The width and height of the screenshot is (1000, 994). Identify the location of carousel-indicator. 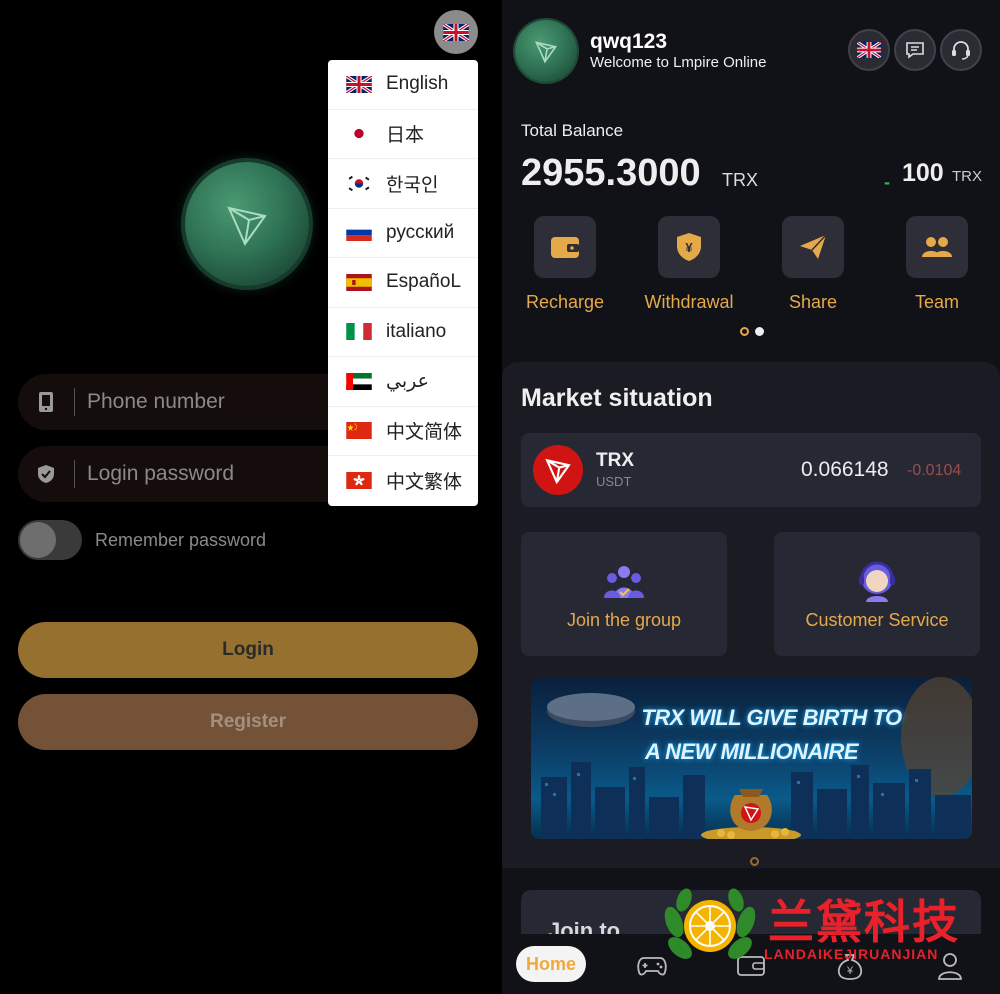
(752, 331).